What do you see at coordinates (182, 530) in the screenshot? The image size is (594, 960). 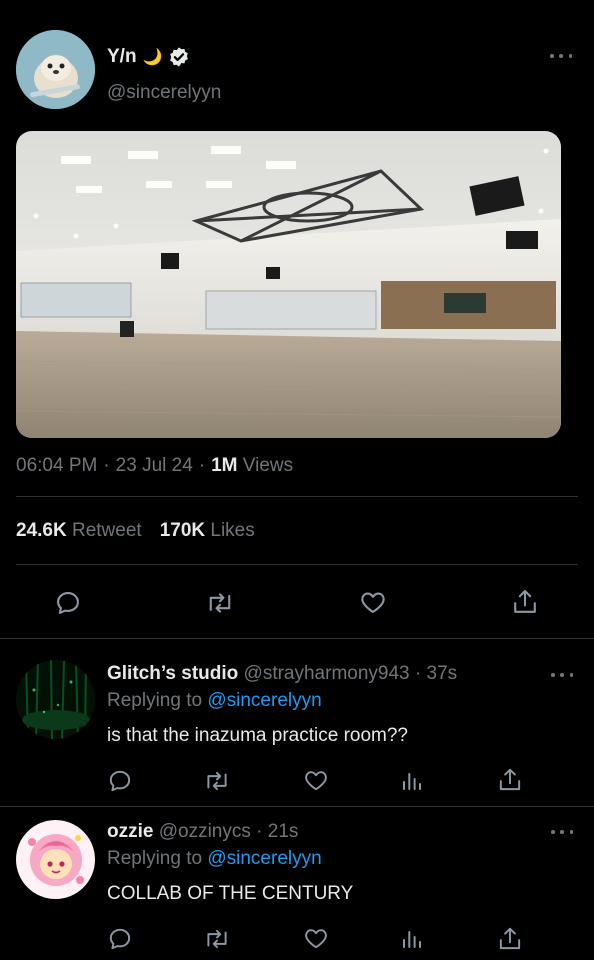 I see `likes-count: 170K` at bounding box center [182, 530].